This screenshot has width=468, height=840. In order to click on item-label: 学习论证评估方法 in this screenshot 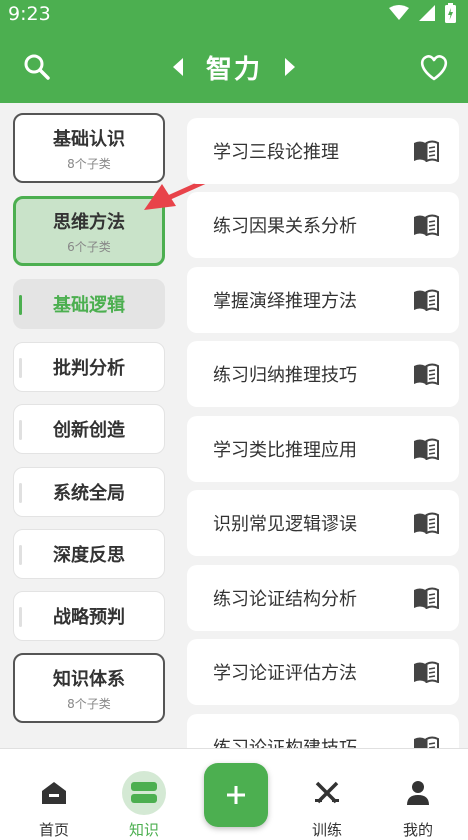, I will do `click(285, 673)`.